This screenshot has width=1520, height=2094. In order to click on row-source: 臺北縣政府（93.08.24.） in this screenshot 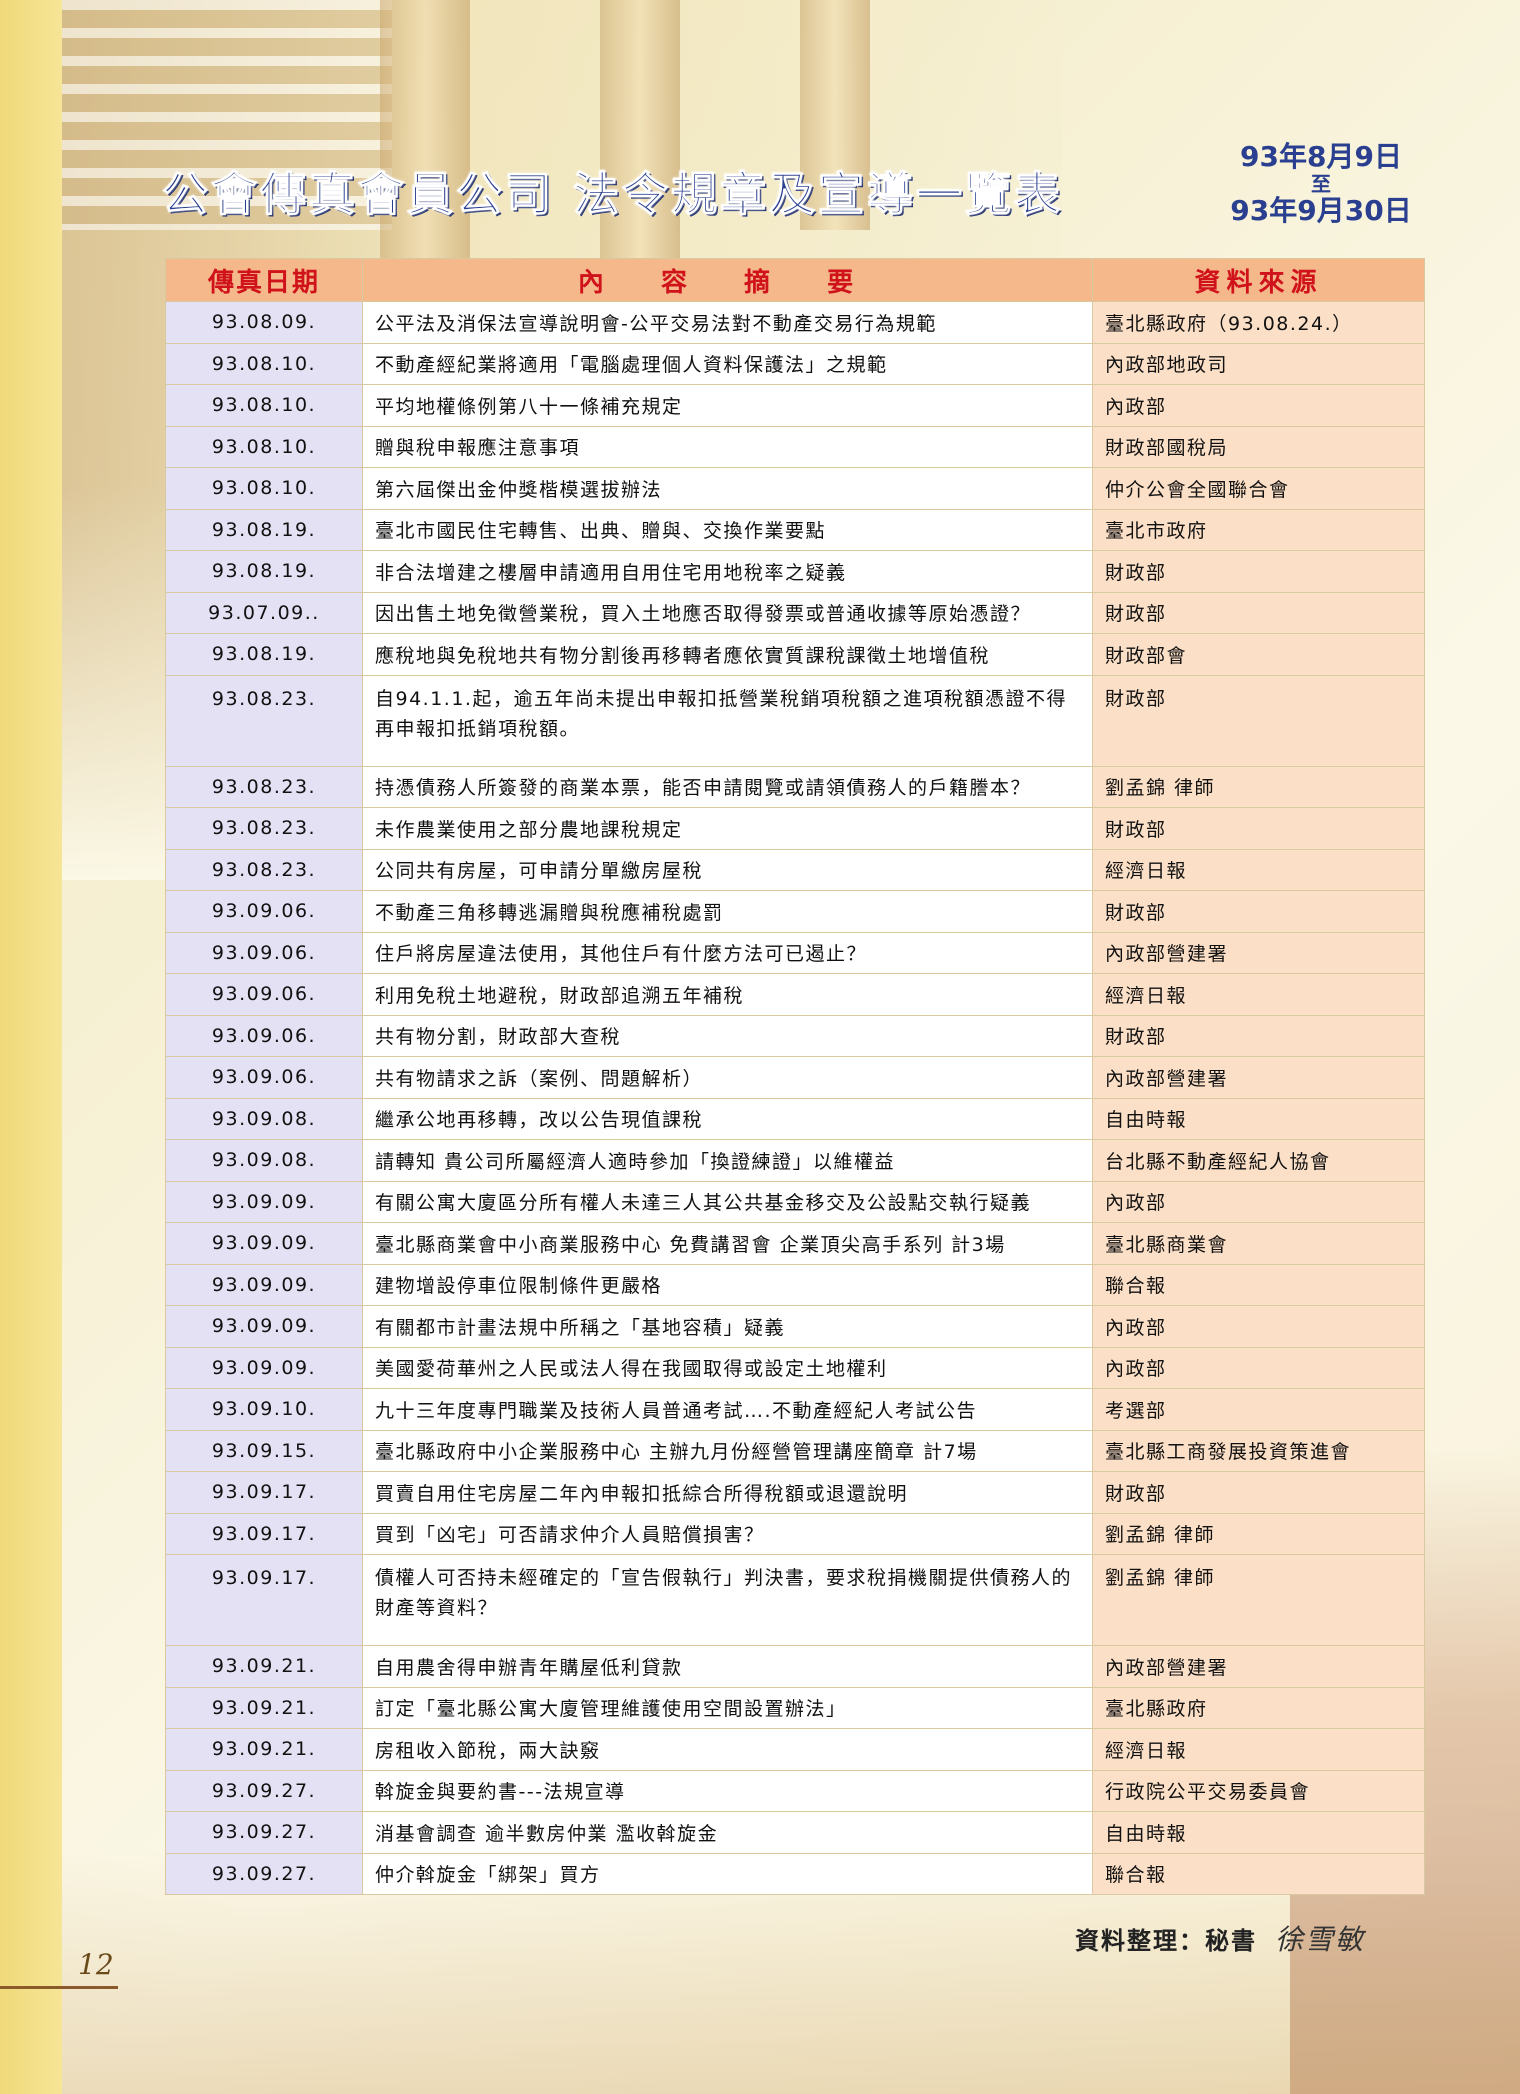, I will do `click(1258, 322)`.